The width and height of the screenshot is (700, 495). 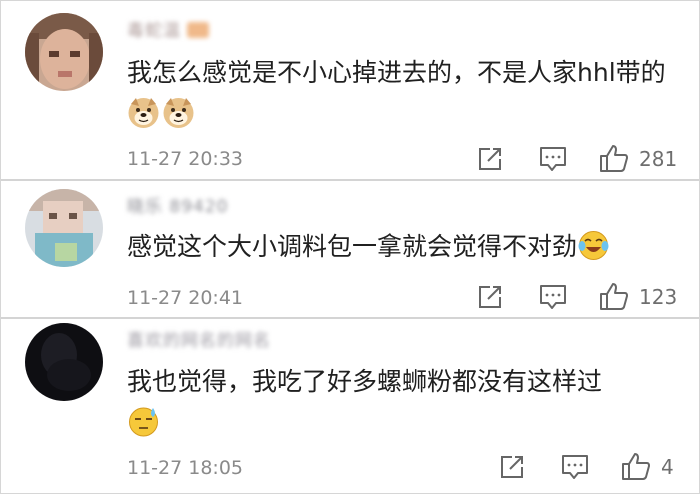 I want to click on username: 喜欢的网名的网名, so click(x=199, y=341).